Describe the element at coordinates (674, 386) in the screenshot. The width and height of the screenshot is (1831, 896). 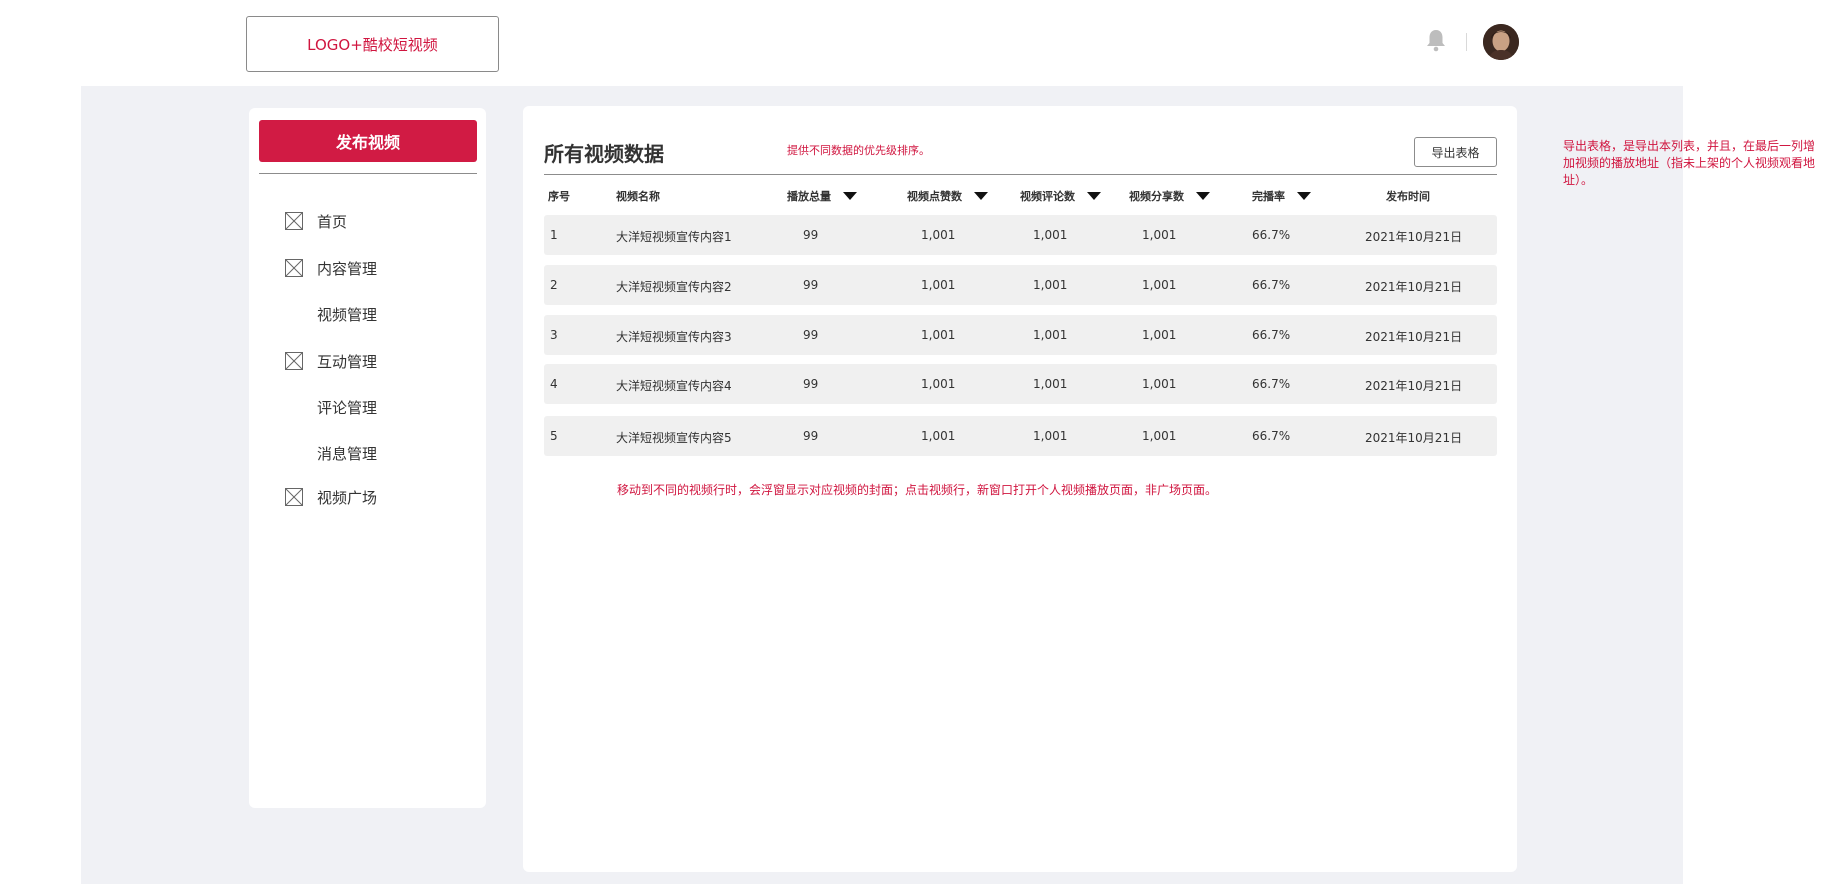
I see `cell-name: 大洋短视频宣传内容4` at that location.